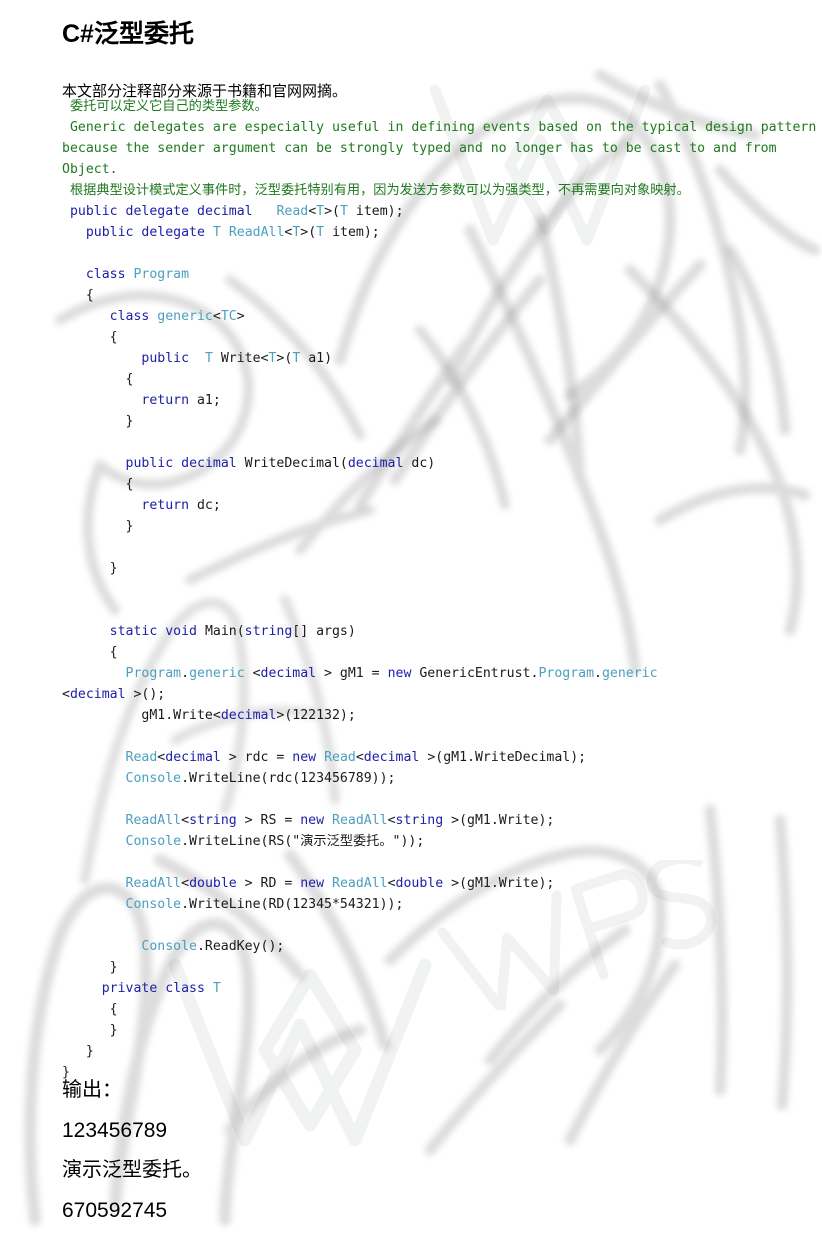 The height and width of the screenshot is (1238, 822). What do you see at coordinates (419, 463) in the screenshot?
I see `code-token-plain: dc)` at bounding box center [419, 463].